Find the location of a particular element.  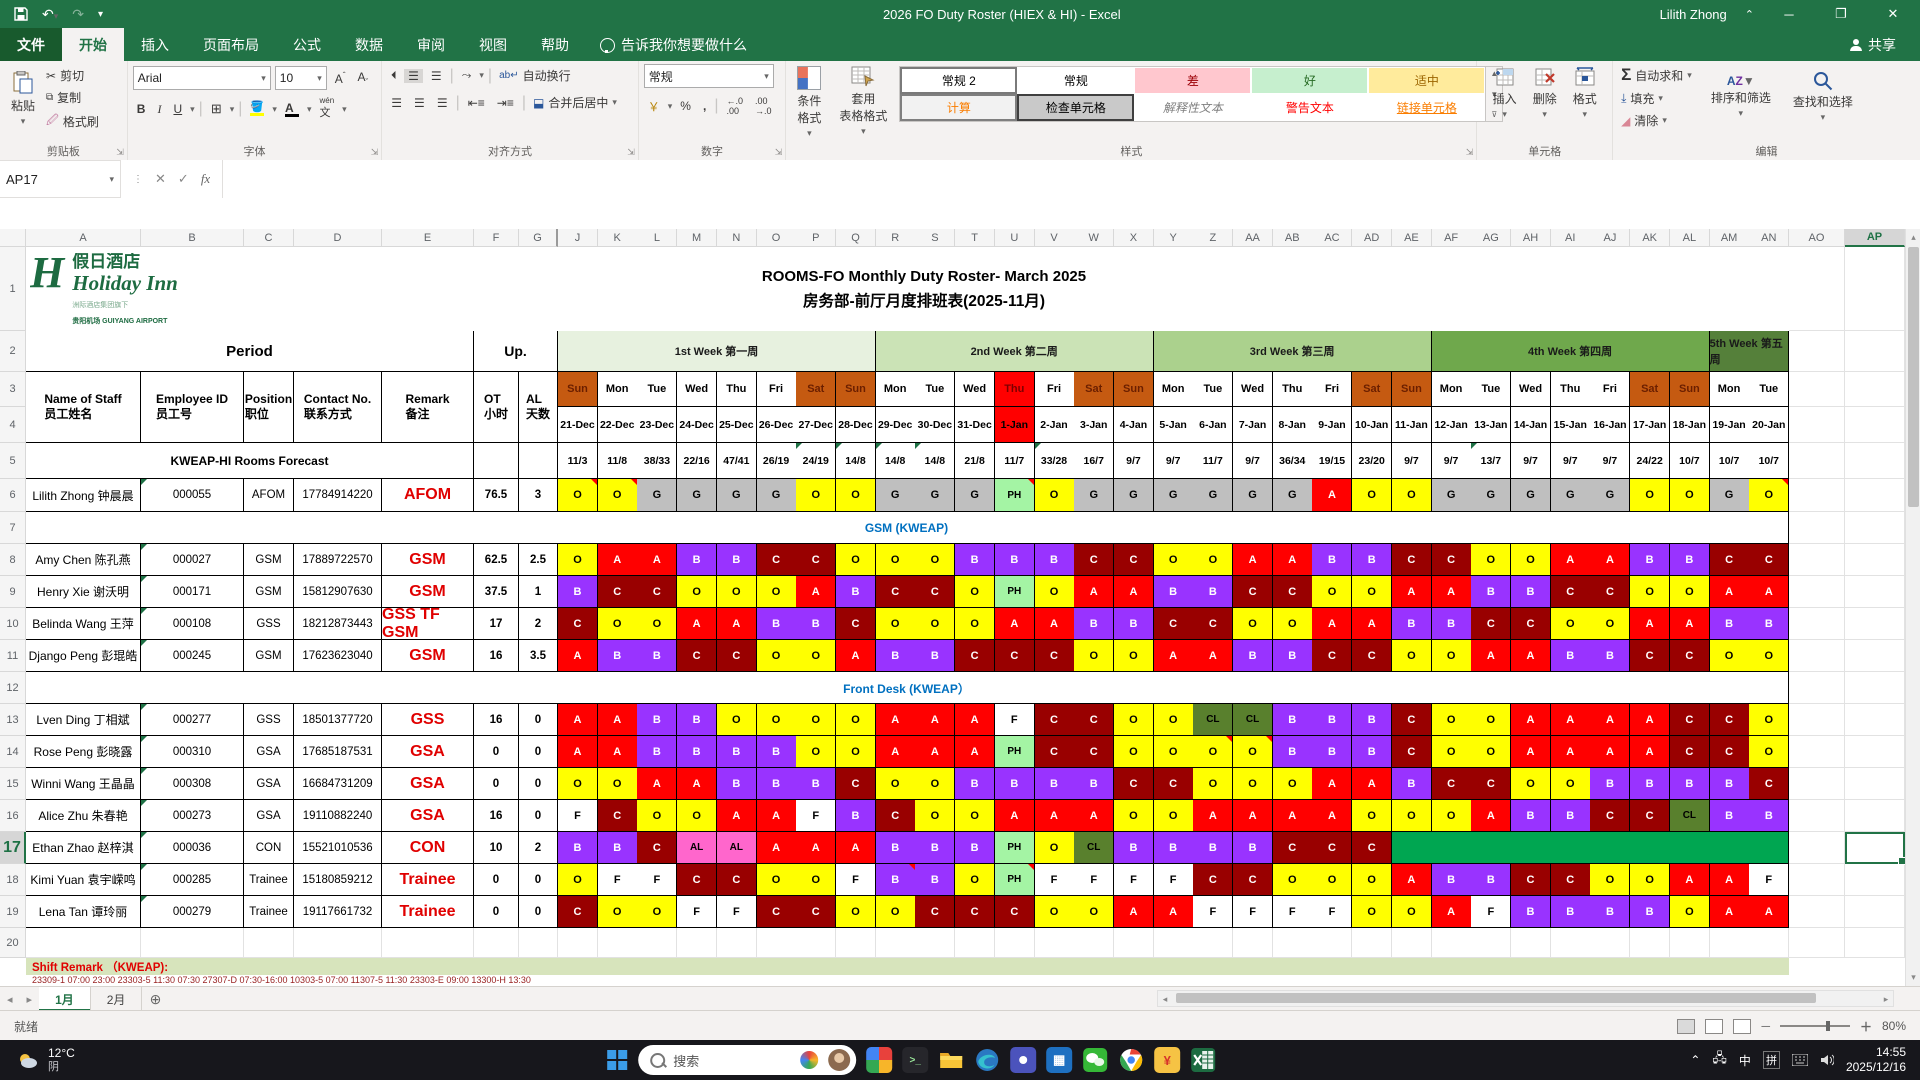

cell-AP19 is located at coordinates (1875, 912).